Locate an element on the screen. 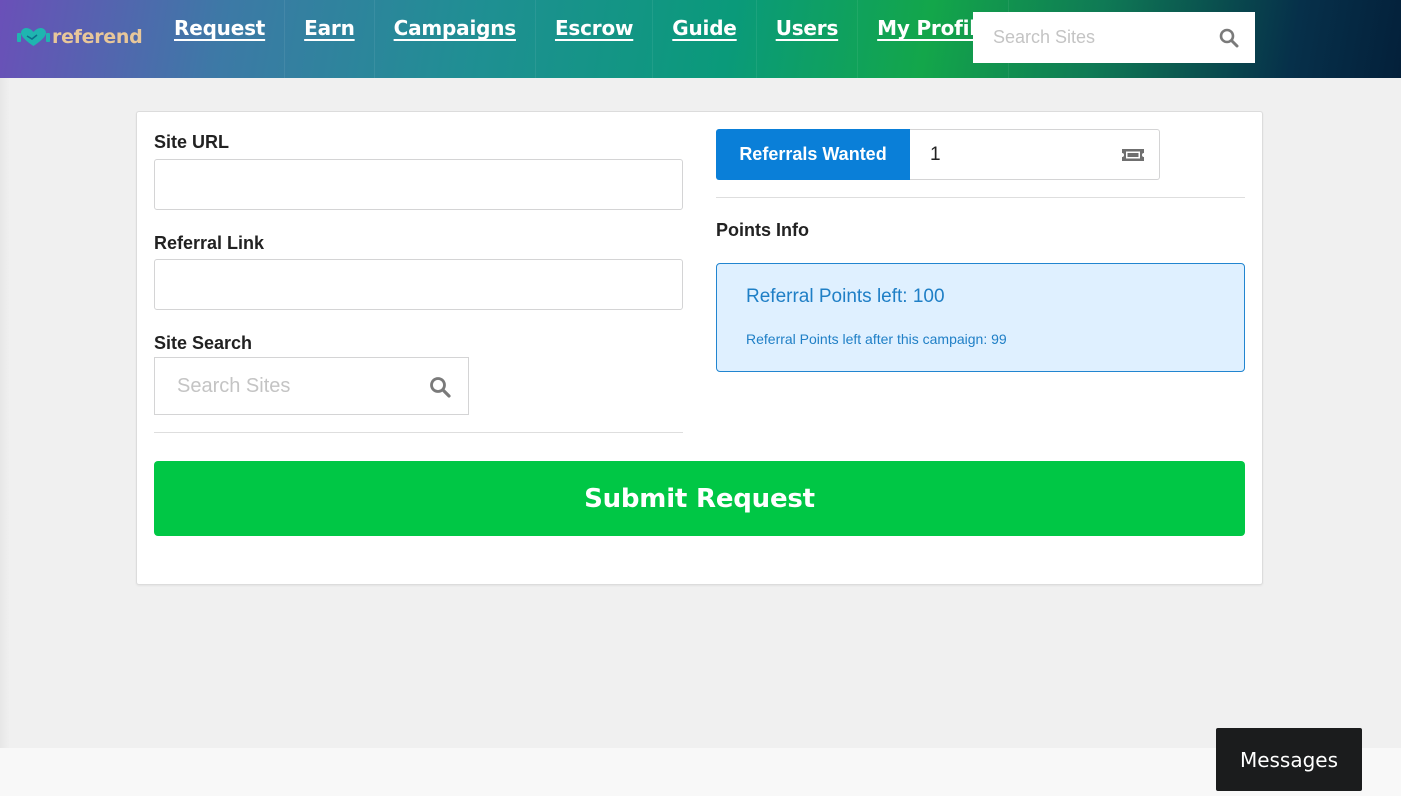 Image resolution: width=1401 pixels, height=796 pixels. nav-item-guide: Guide is located at coordinates (705, 39).